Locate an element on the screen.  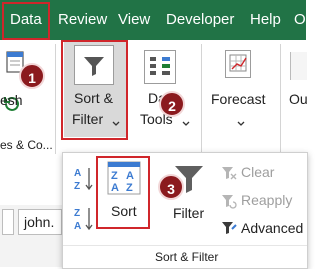
step-badge-2: 2 is located at coordinates (172, 104).